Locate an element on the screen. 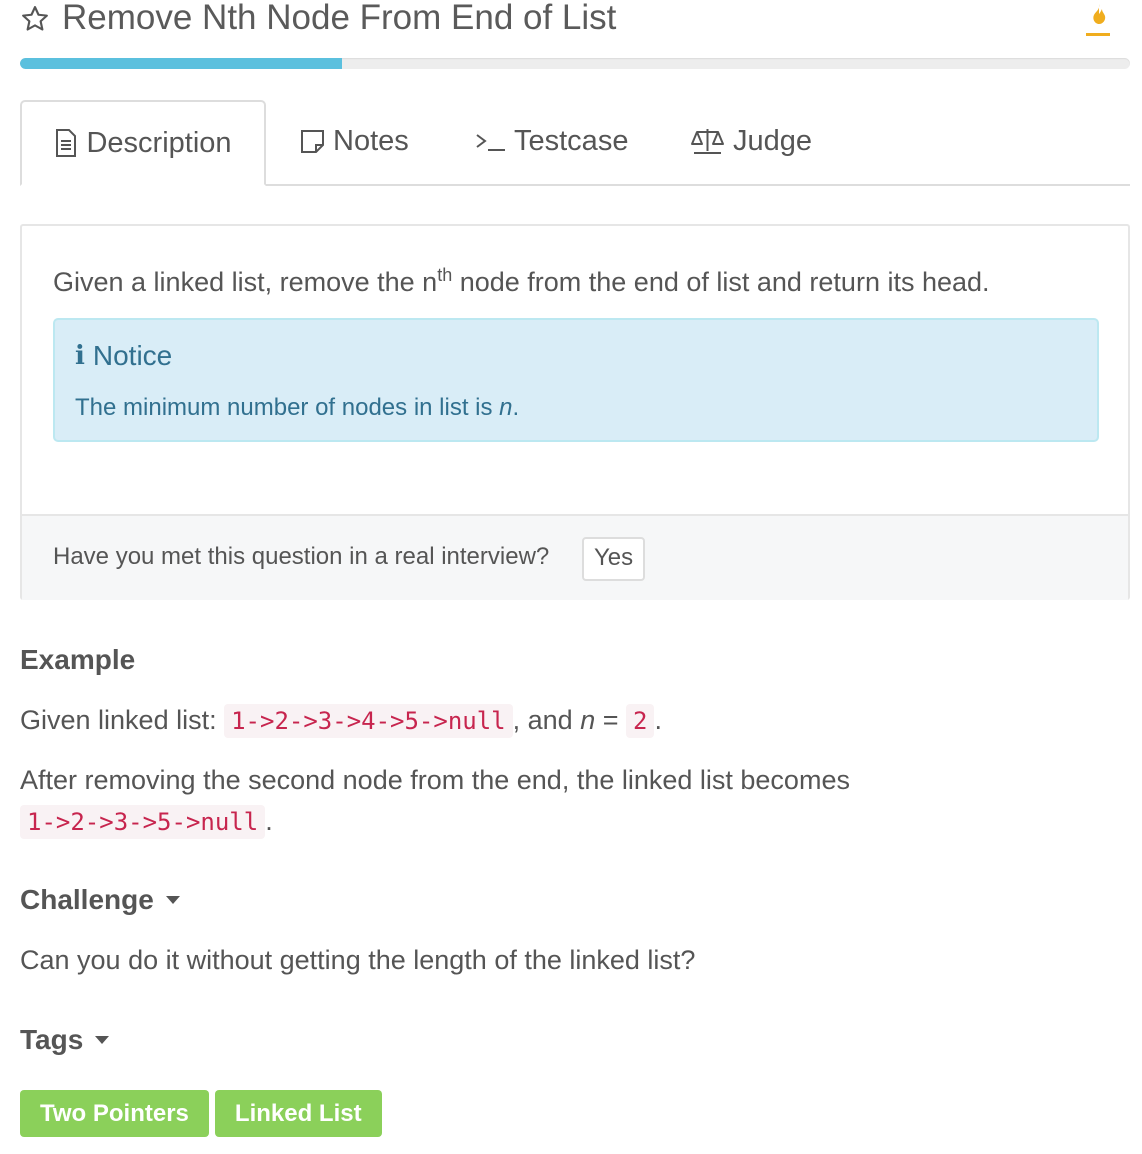  n-value: 2 is located at coordinates (640, 721).